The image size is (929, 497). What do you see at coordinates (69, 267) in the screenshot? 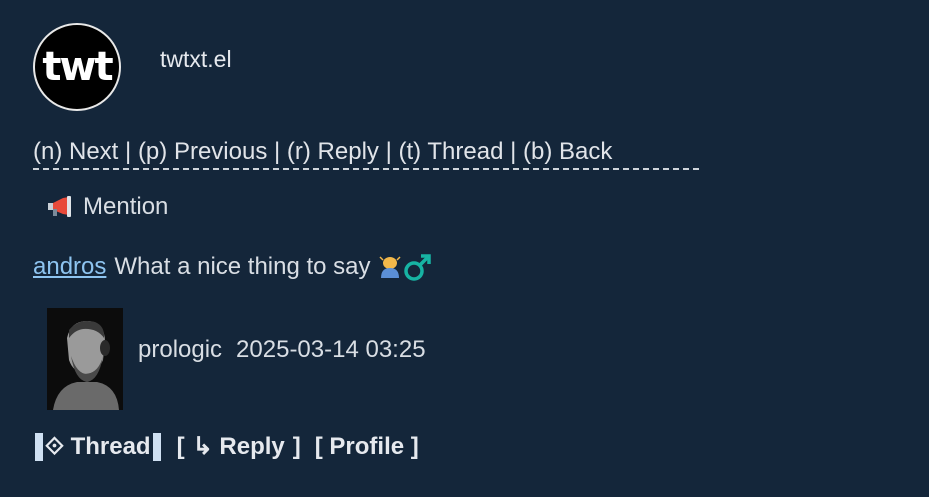
I see `mention-user-link: andros` at bounding box center [69, 267].